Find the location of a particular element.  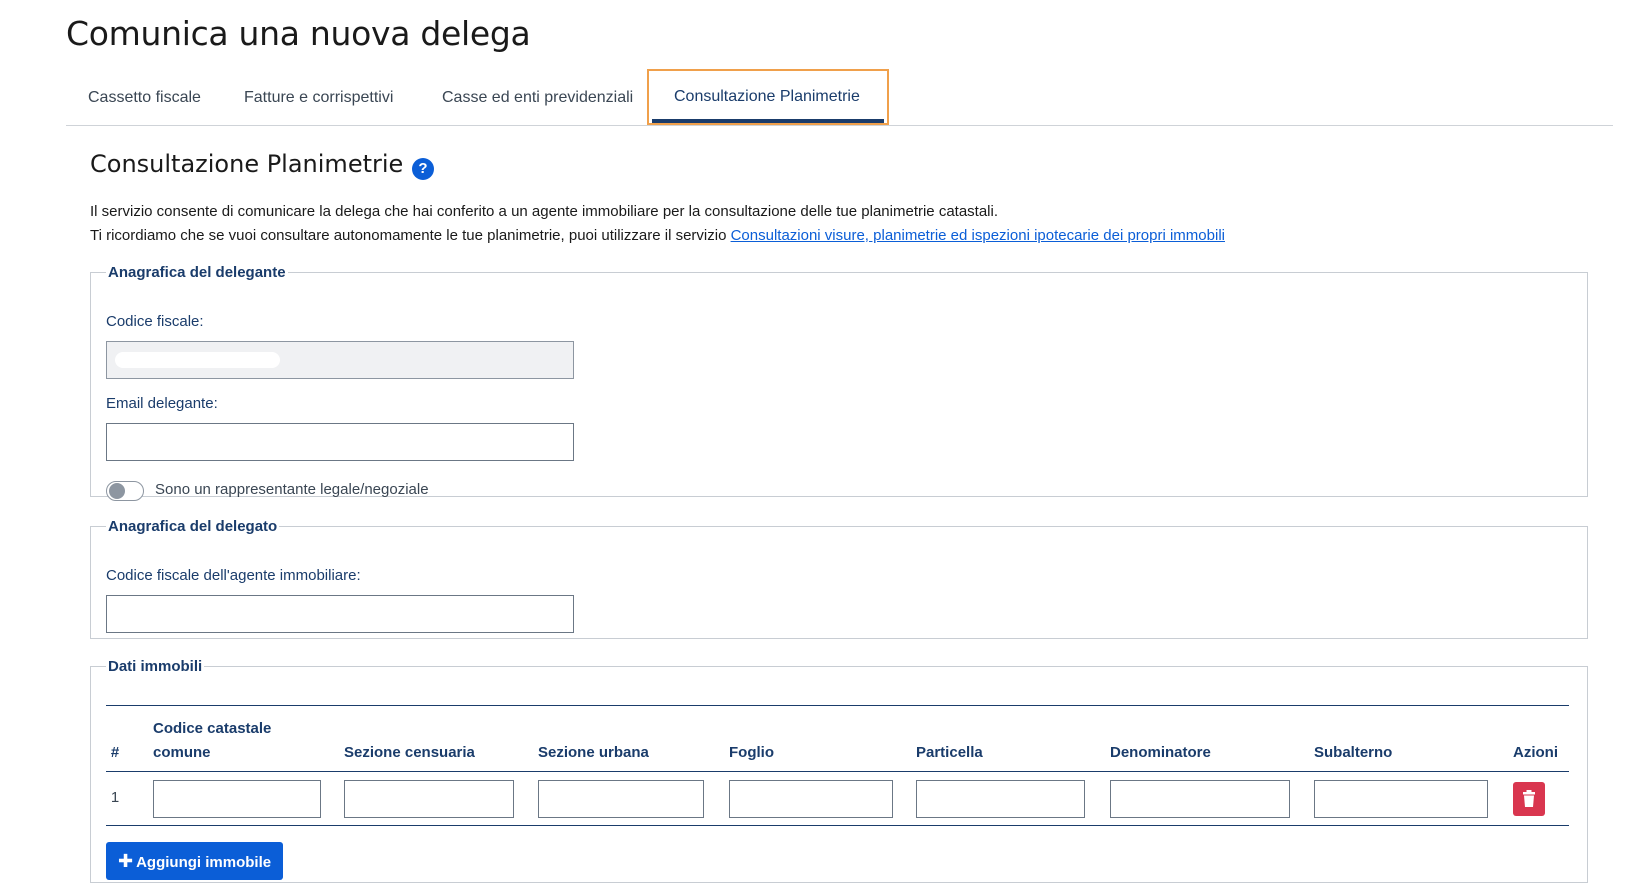

codice-fiscale-agente-label: Codice fiscale dell'agente immobiliare: is located at coordinates (233, 575).